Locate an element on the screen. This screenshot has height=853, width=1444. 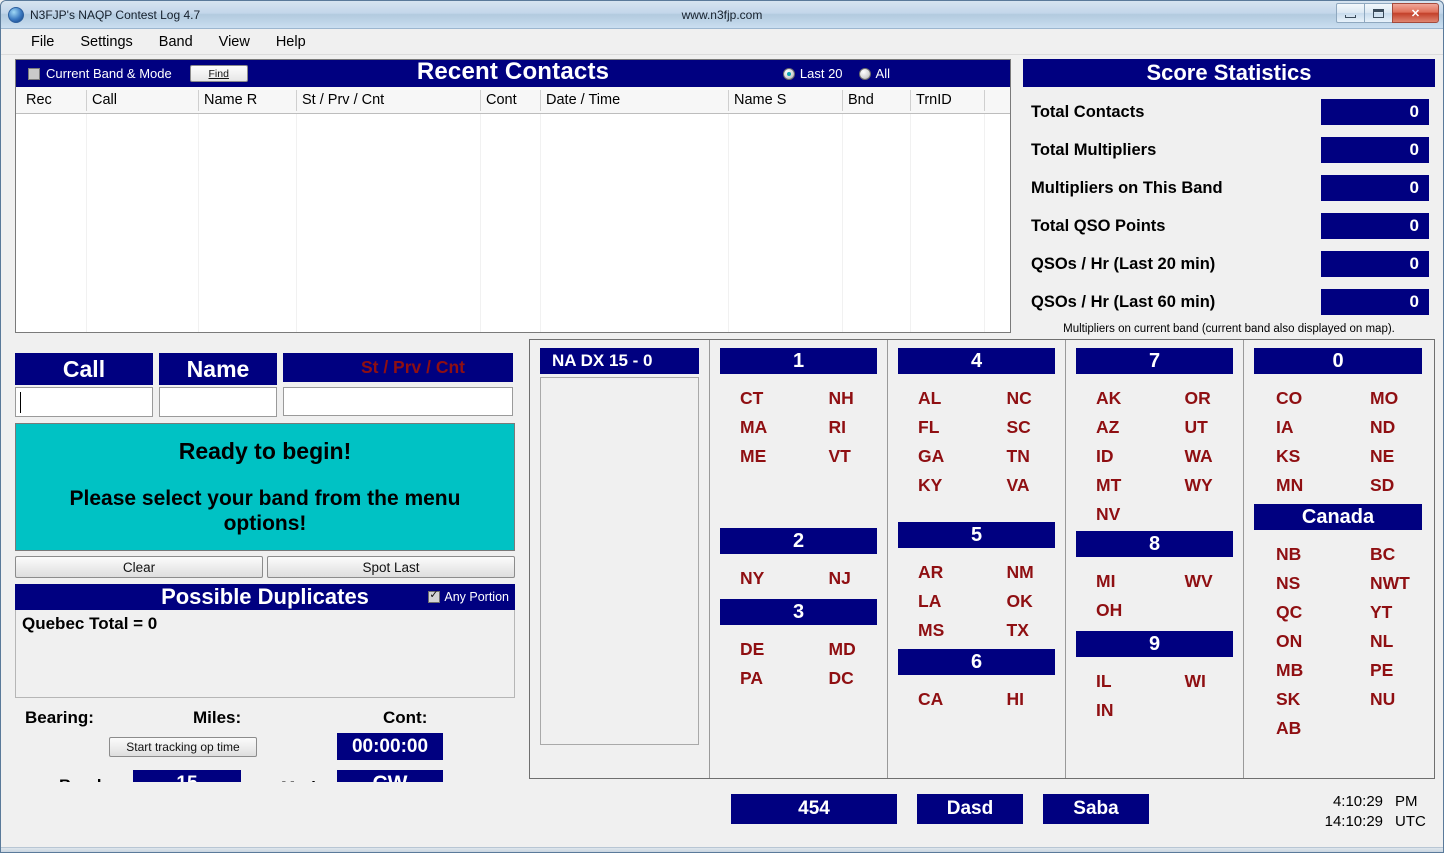
state-mn: MN is located at coordinates (1291, 485).